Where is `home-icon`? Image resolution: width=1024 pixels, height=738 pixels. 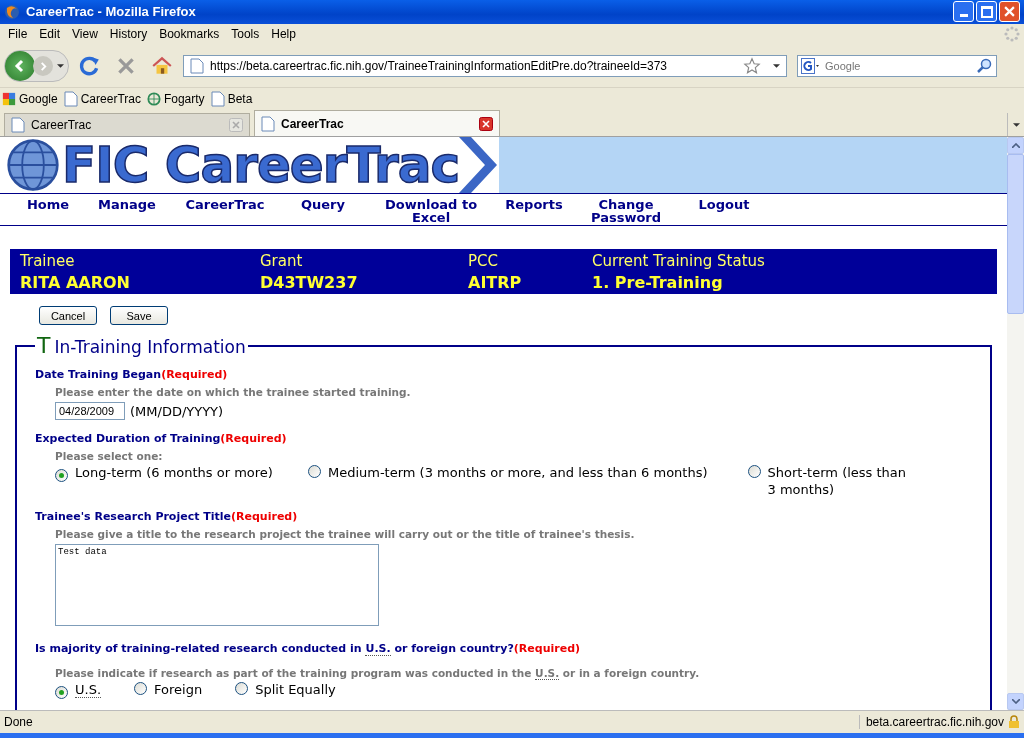
home-icon is located at coordinates (162, 66).